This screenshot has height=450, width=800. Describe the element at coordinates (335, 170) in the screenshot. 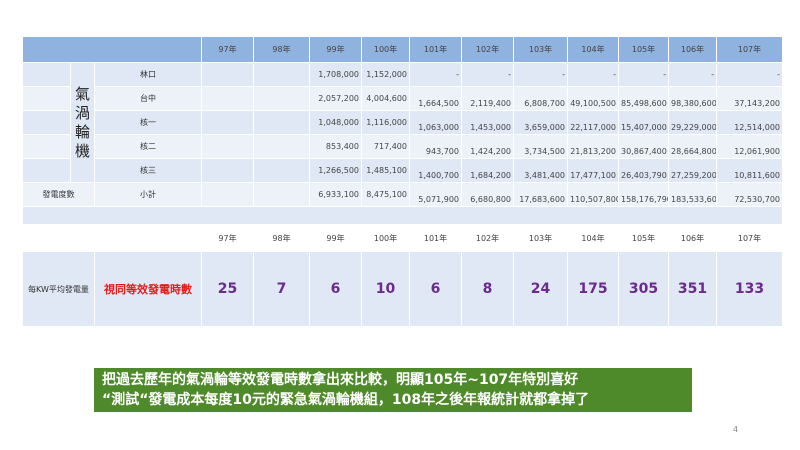

I see `value-cell: 1,266,500` at that location.